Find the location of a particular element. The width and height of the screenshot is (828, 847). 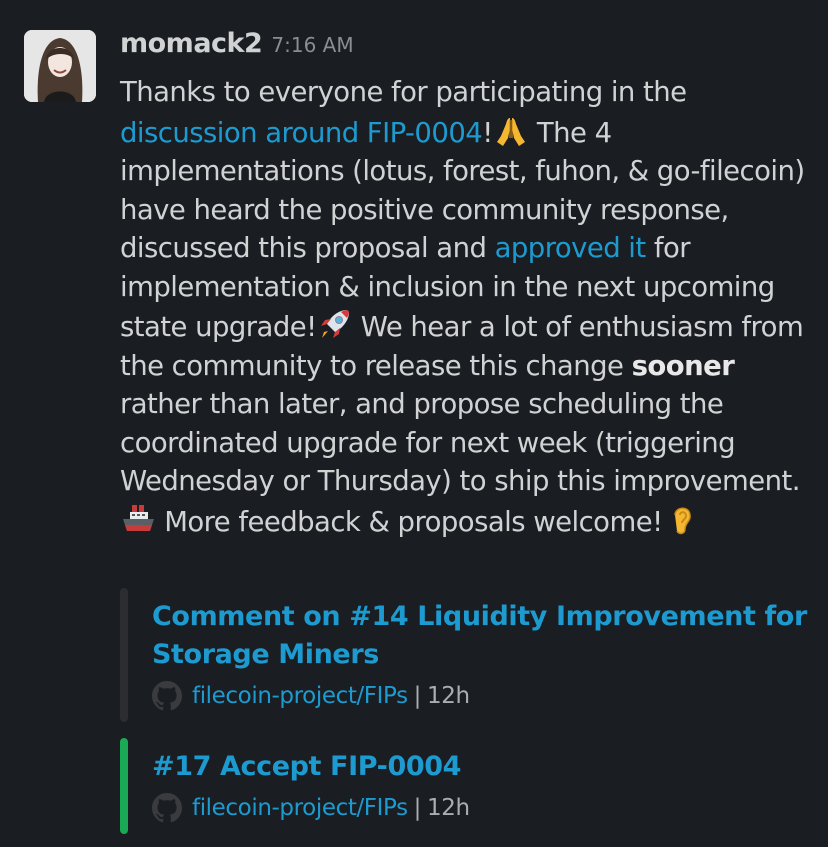

avatar is located at coordinates (60, 66).